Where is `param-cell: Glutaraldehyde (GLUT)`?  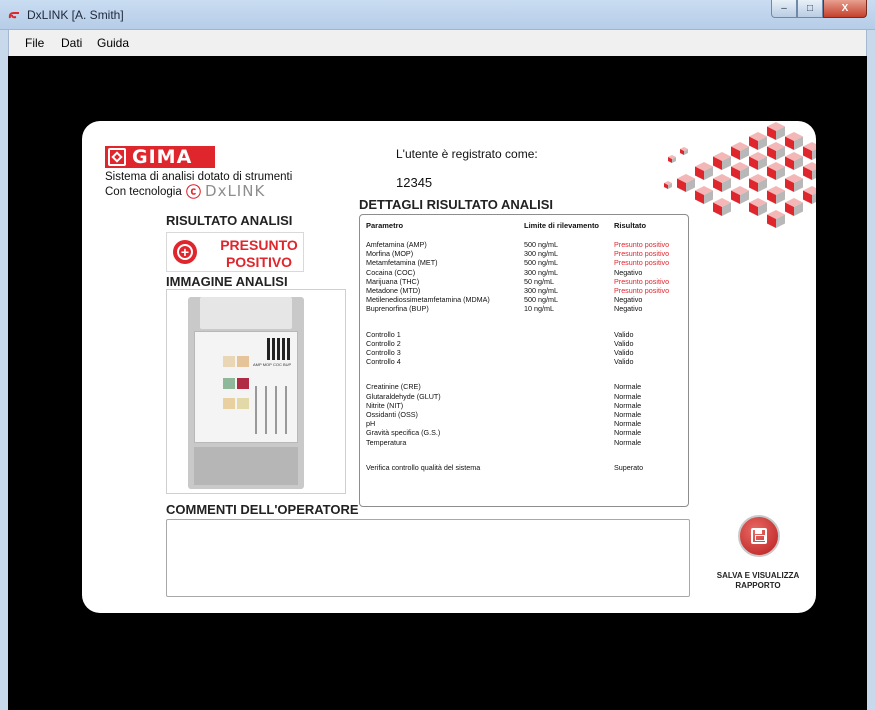 param-cell: Glutaraldehyde (GLUT) is located at coordinates (403, 396).